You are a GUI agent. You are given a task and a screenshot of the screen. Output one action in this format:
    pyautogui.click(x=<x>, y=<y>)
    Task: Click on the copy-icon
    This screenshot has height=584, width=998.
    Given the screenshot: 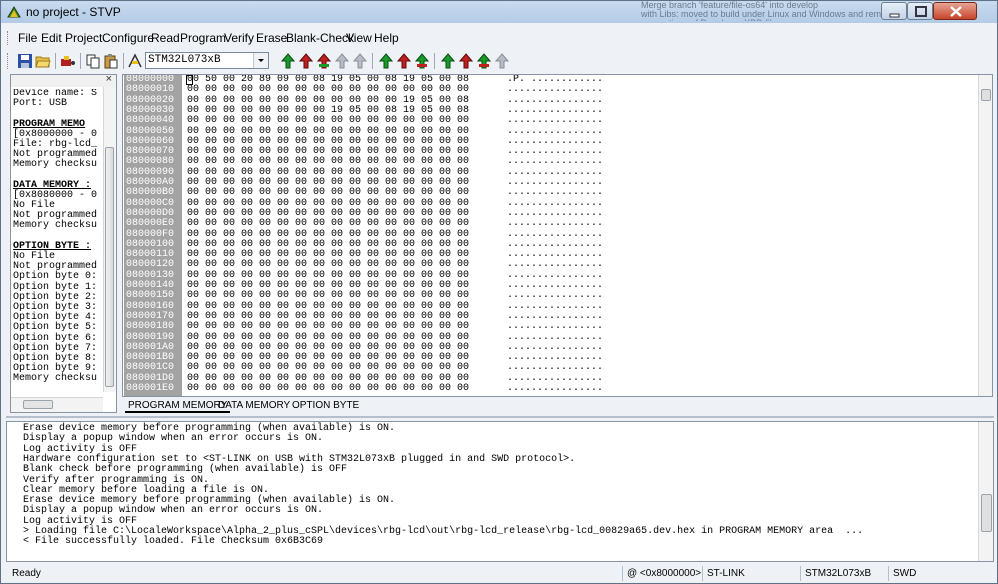 What is the action you would take?
    pyautogui.click(x=93, y=61)
    